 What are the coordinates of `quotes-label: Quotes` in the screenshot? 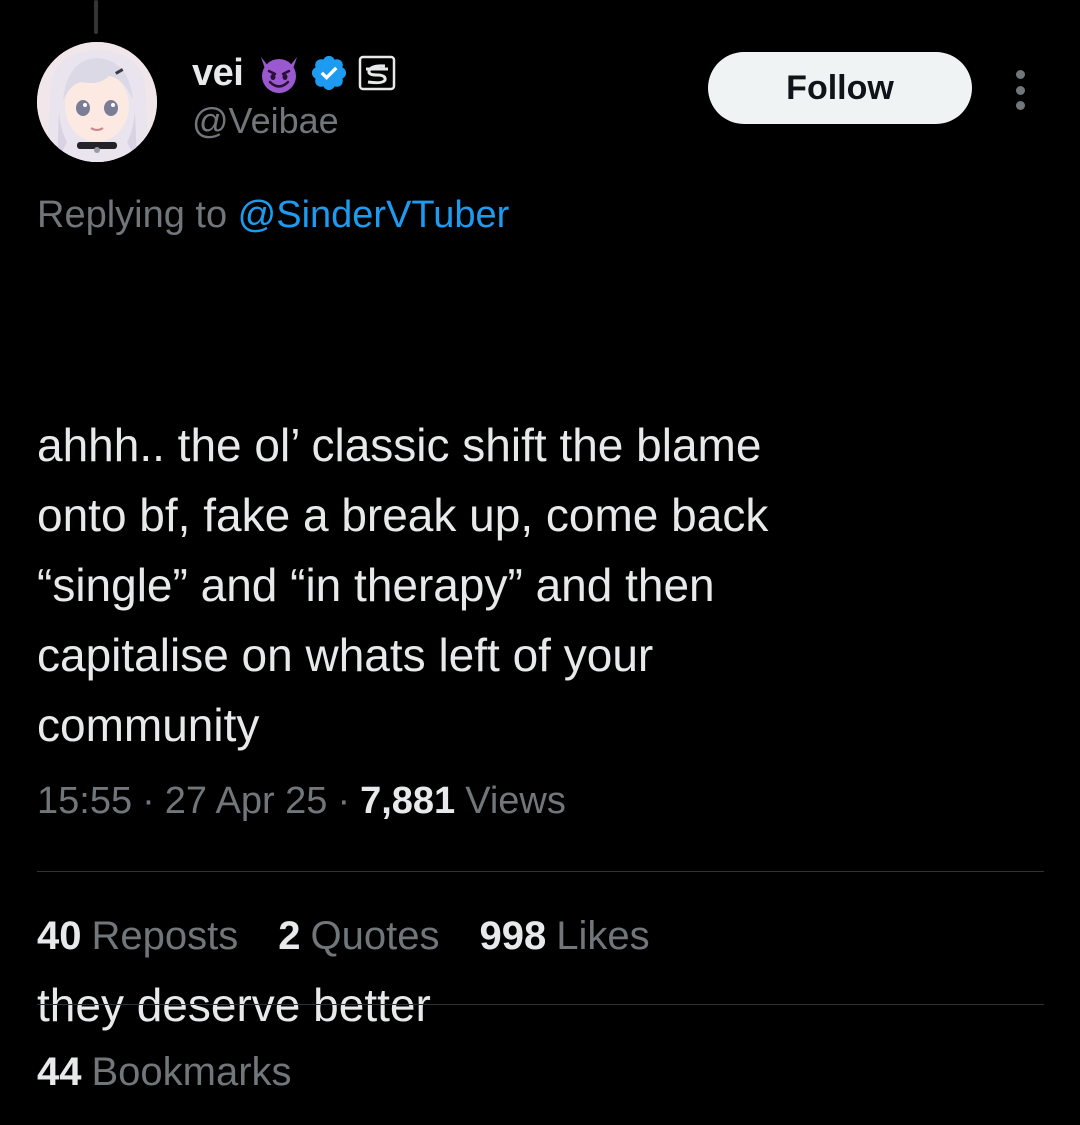 It's located at (375, 936).